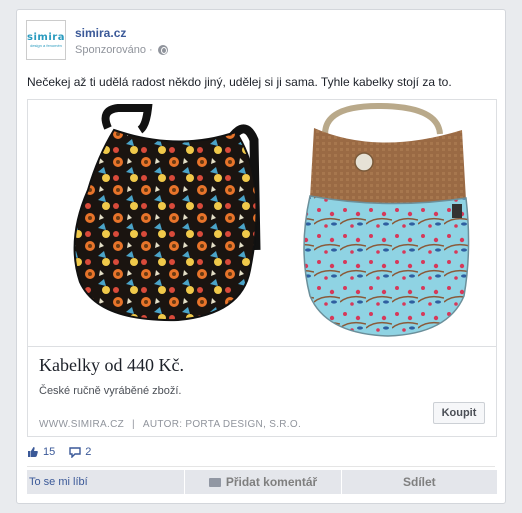 The image size is (522, 513). I want to click on avatar-logo-text: simira, so click(46, 37).